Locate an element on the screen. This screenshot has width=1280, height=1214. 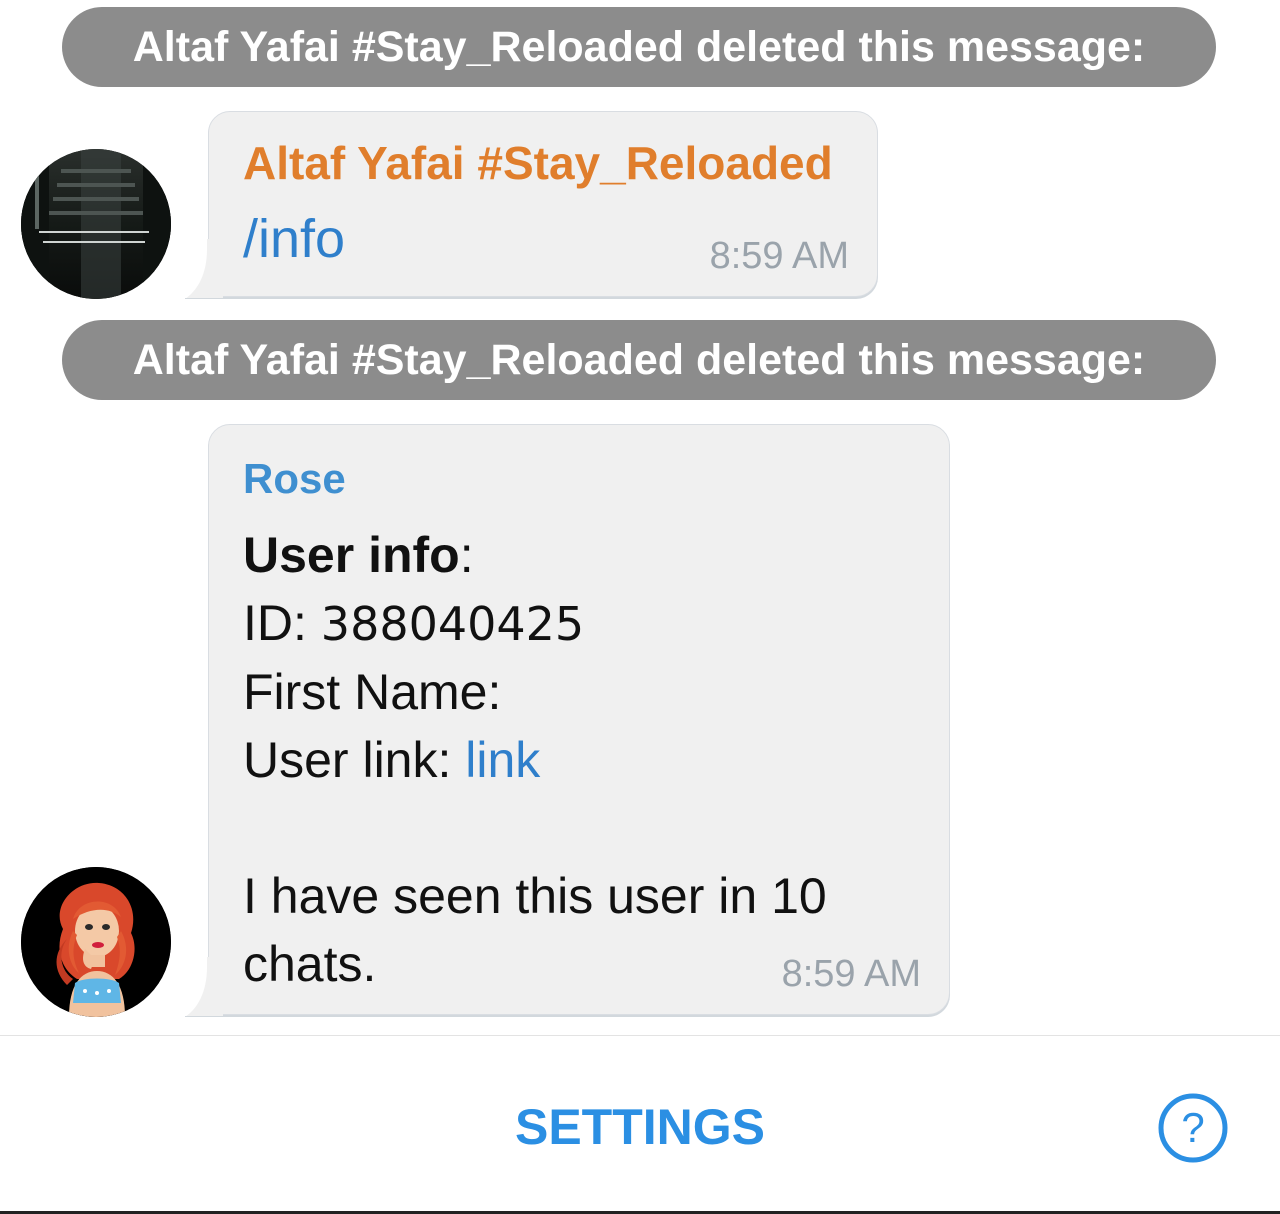
first-name-line: First Name: is located at coordinates (372, 692).